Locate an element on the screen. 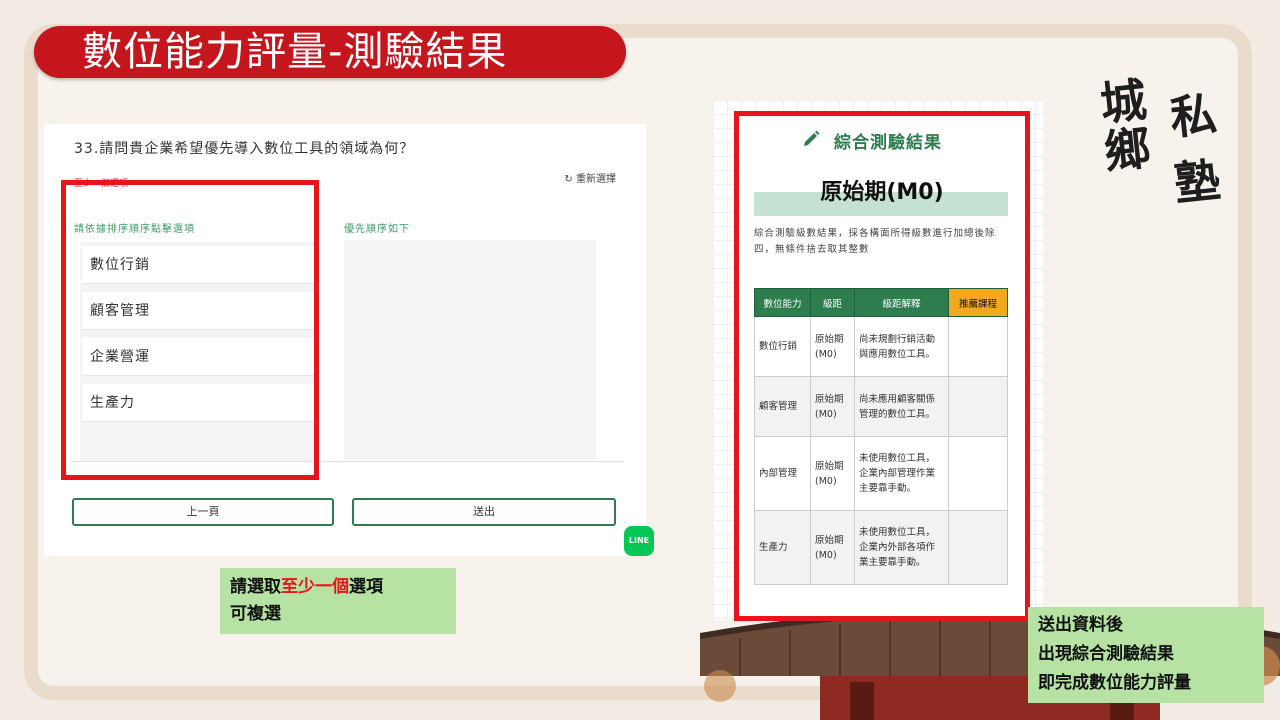 Image resolution: width=1280 pixels, height=720 pixels. prev-page-button: 上一頁 is located at coordinates (203, 512).